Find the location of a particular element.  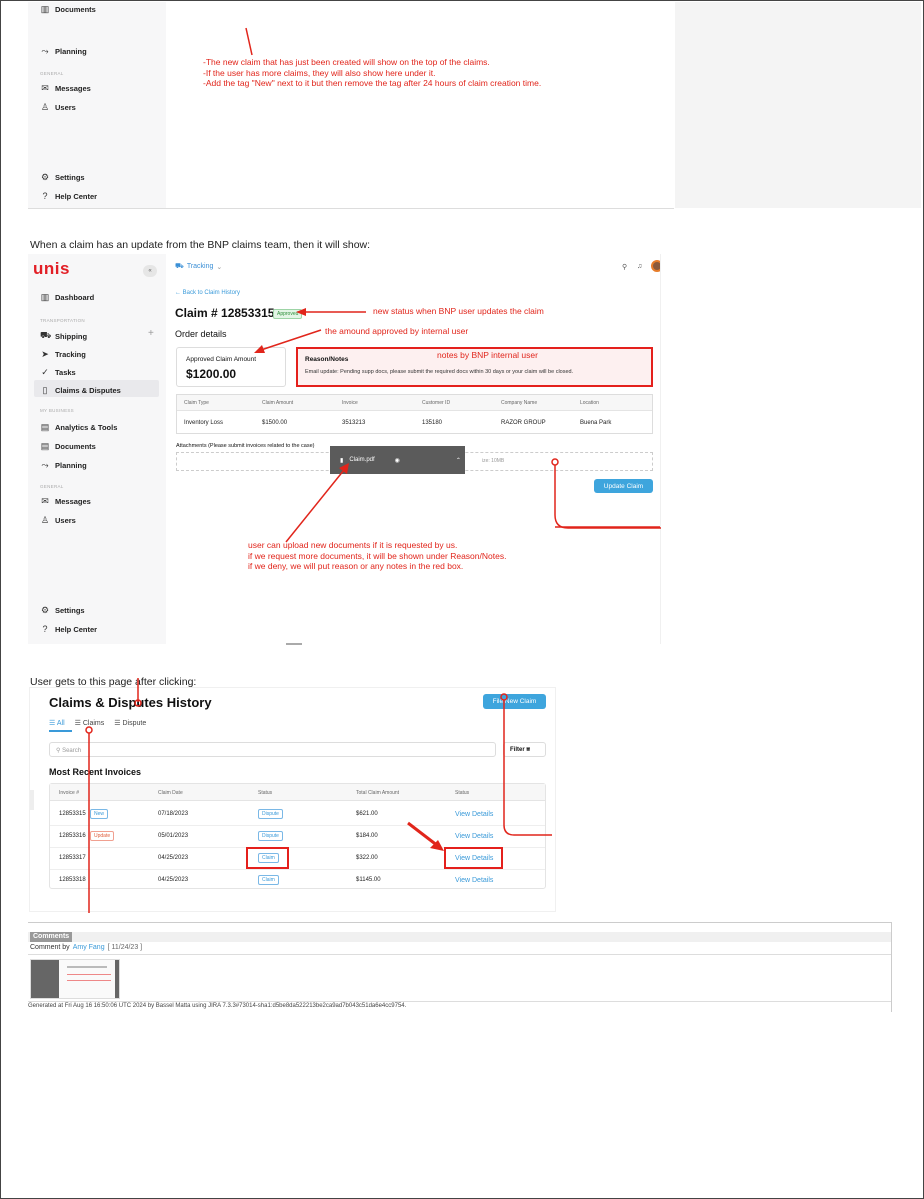

annotation-arrow-line is located at coordinates (249, 41).